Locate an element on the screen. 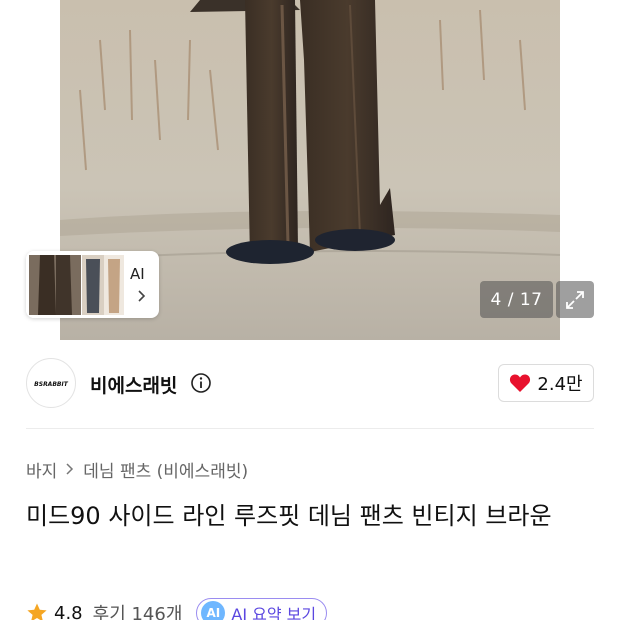 The image size is (620, 620). ai-thumbnail-card: AI is located at coordinates (92, 284).